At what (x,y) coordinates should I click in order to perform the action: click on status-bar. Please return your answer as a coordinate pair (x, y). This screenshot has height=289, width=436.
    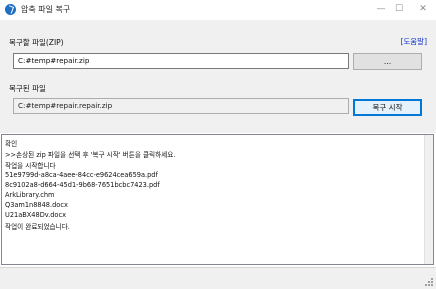
    Looking at the image, I should click on (218, 278).